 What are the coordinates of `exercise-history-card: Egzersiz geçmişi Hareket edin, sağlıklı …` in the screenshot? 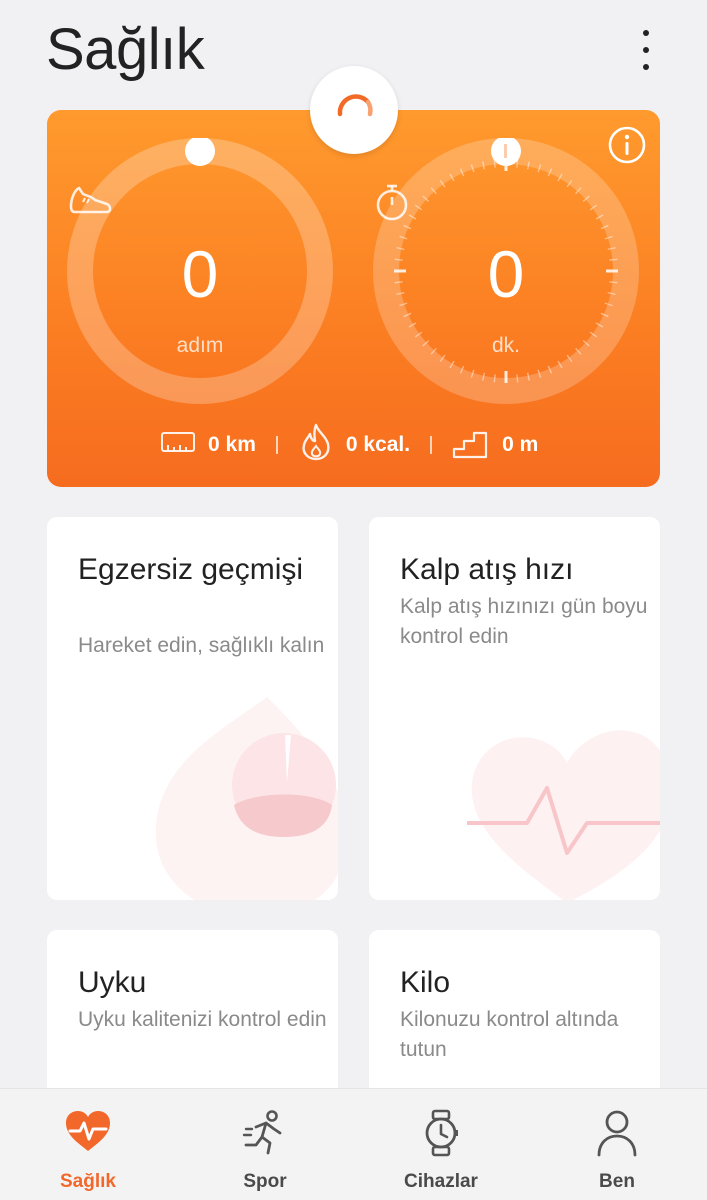 It's located at (192, 708).